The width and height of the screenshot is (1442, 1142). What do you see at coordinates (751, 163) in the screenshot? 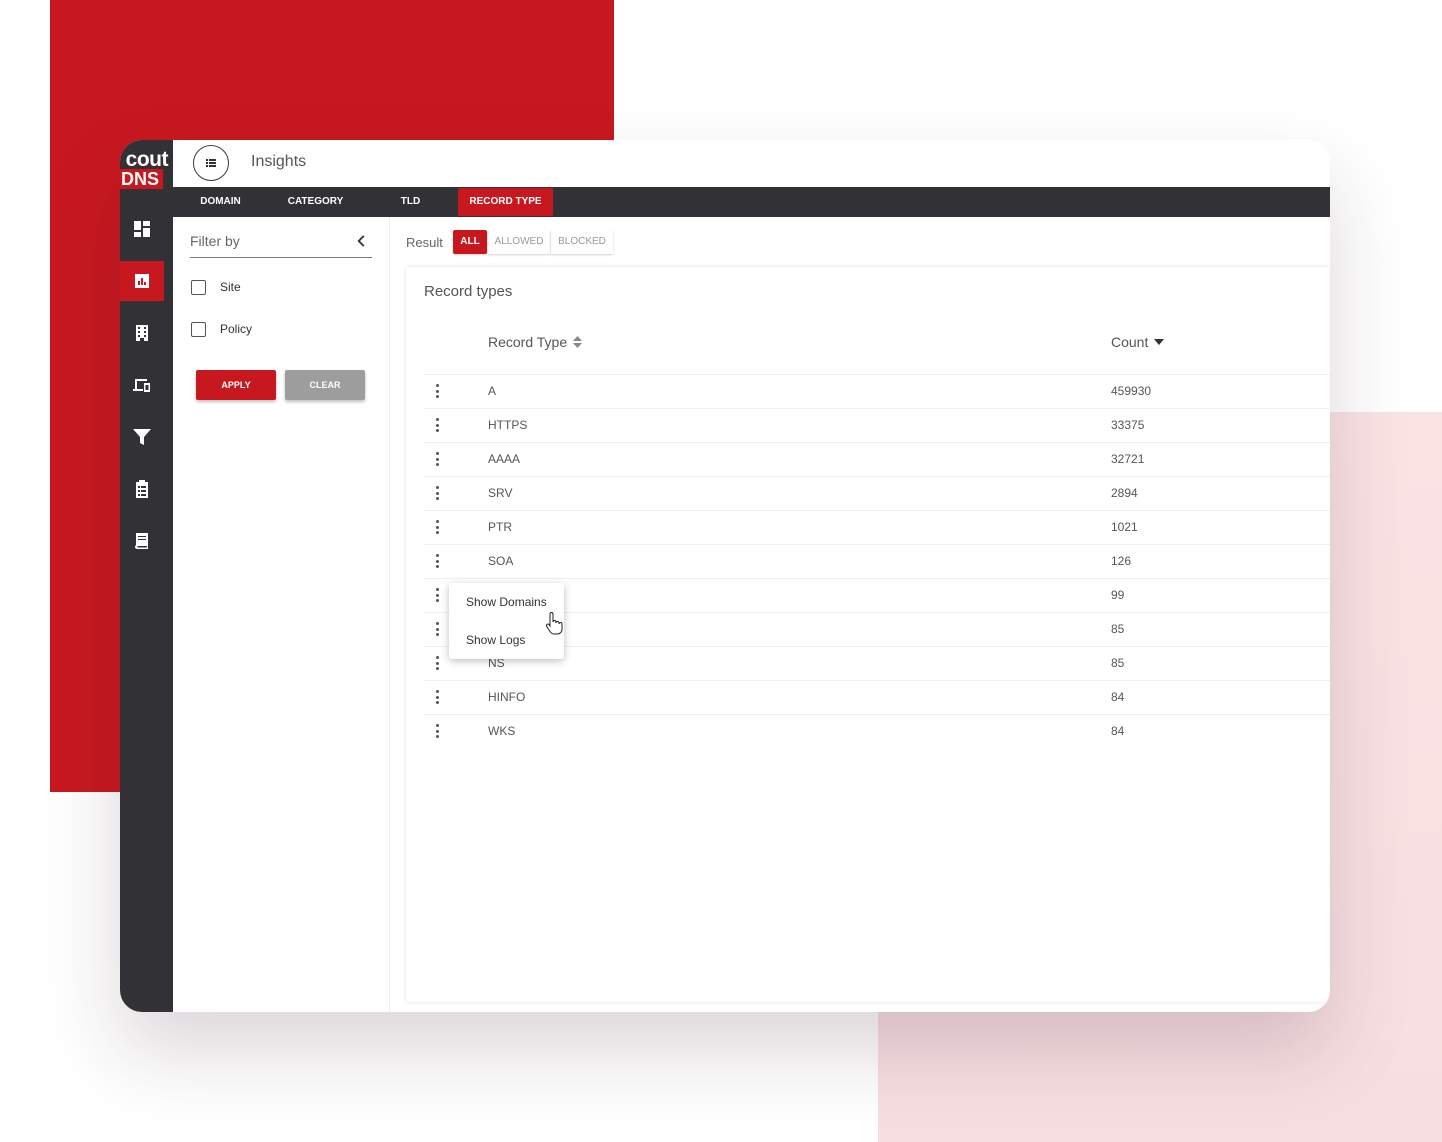
I see `top-bar: Insights` at bounding box center [751, 163].